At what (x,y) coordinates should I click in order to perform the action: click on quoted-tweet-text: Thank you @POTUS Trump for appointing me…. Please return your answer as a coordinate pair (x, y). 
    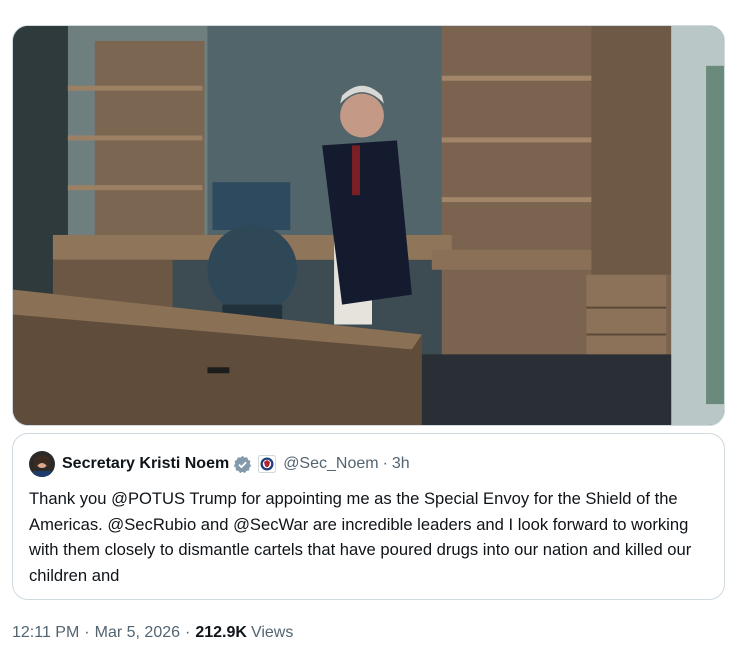
    Looking at the image, I should click on (360, 537).